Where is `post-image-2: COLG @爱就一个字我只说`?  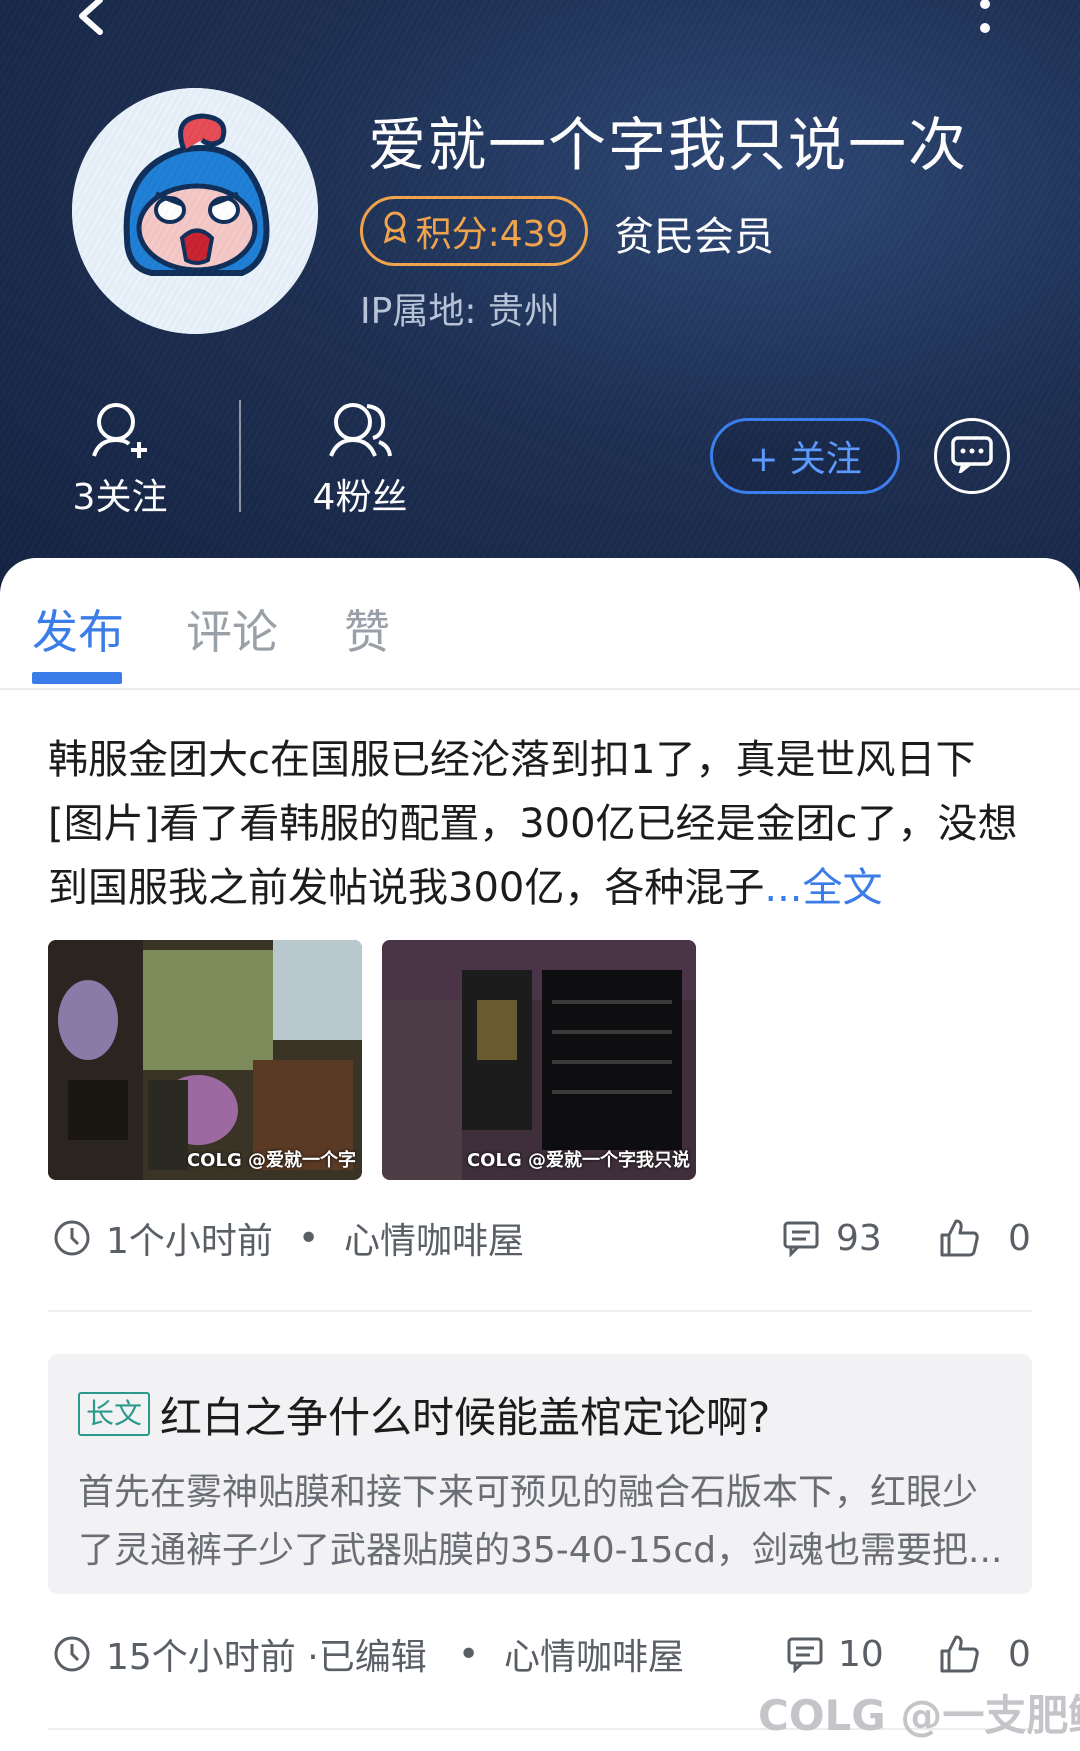 post-image-2: COLG @爱就一个字我只说 is located at coordinates (539, 1060).